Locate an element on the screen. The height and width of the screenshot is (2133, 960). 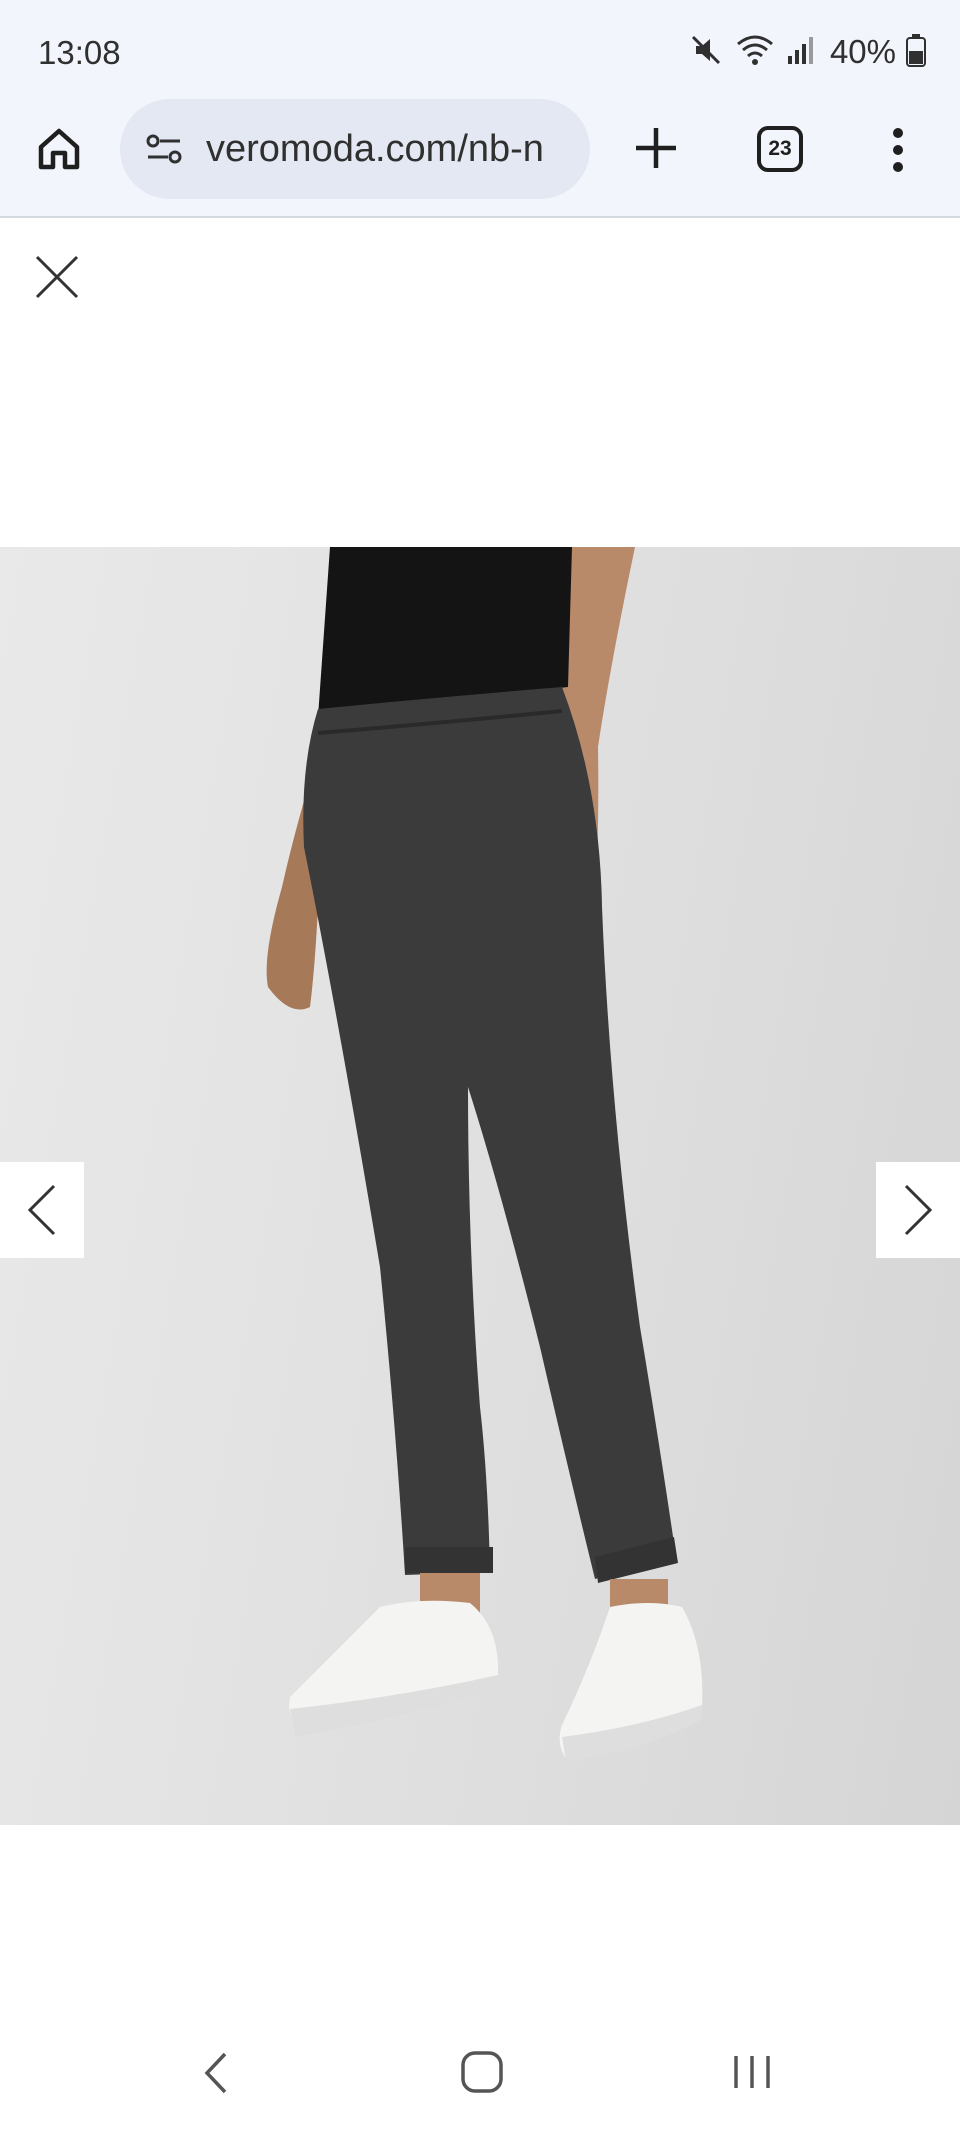
browser-toolbar: veromoda.com/nb-n 23 is located at coordinates (480, 158).